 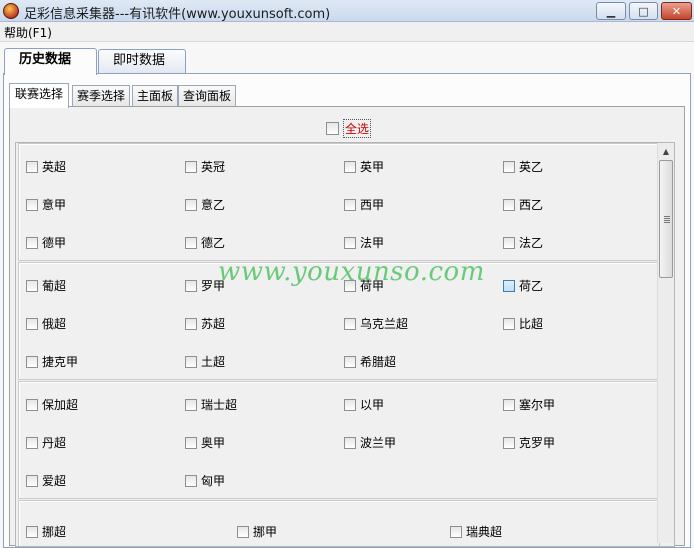 I want to click on close-button: ✕, so click(x=676, y=11).